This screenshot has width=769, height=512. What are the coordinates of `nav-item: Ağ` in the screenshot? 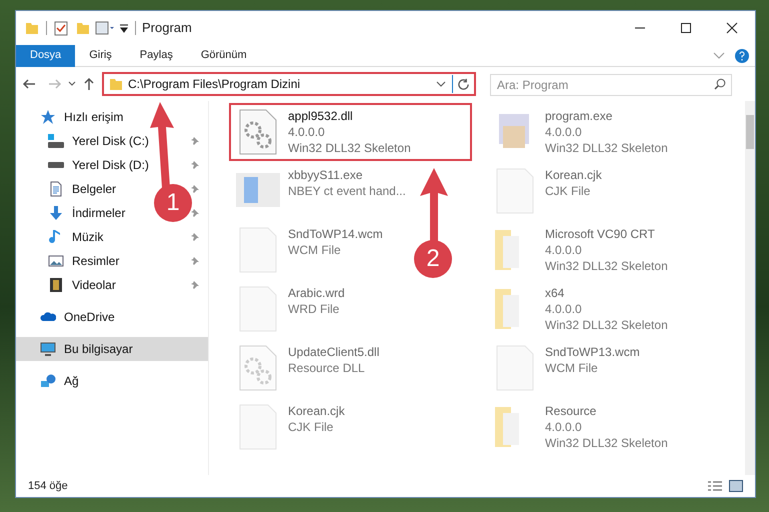 It's located at (71, 381).